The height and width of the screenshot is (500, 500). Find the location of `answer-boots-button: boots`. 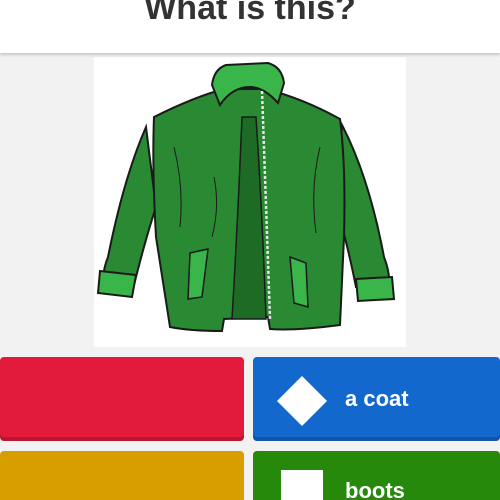

answer-boots-button: boots is located at coordinates (376, 475).